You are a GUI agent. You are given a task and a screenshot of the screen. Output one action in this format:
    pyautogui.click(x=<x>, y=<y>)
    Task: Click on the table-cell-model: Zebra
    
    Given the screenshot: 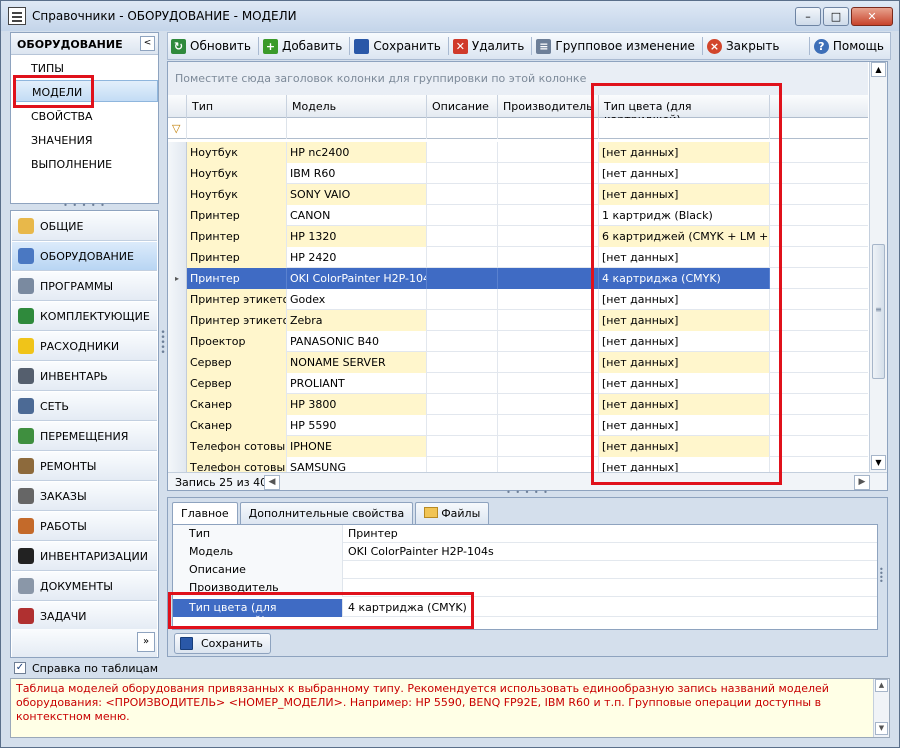 What is the action you would take?
    pyautogui.click(x=357, y=320)
    